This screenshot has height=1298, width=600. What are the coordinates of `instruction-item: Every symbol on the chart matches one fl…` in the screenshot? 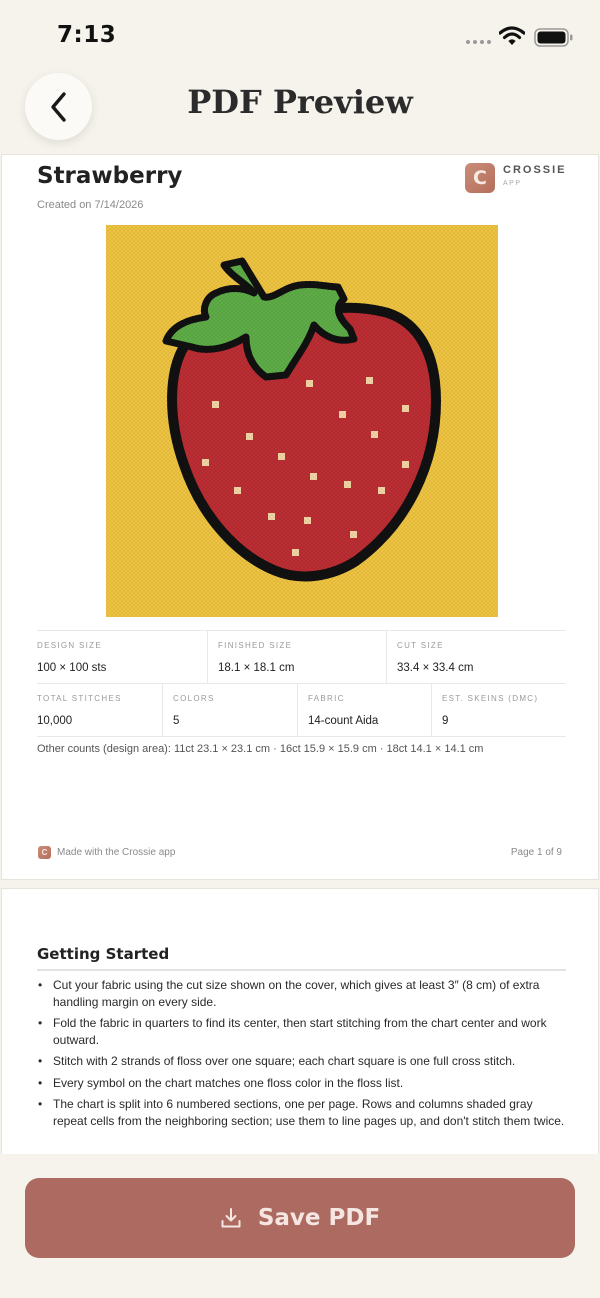 It's located at (302, 1083).